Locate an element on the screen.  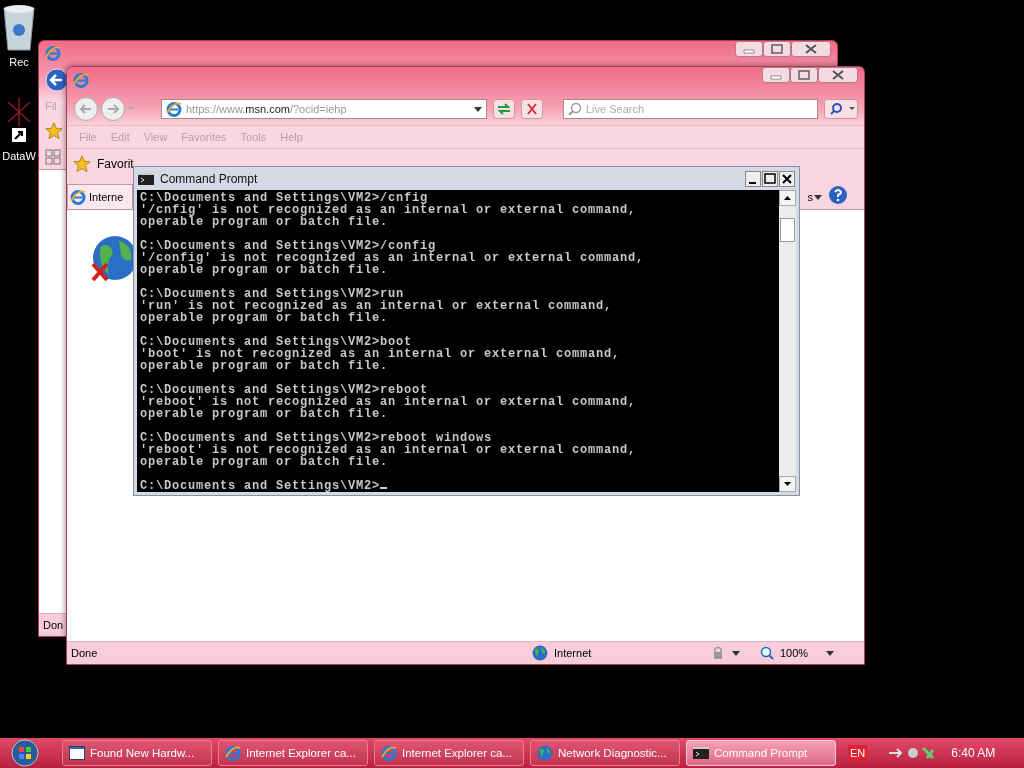
console-line: 'run' is not recognized as an internal or external command, is located at coordinates (376, 306).